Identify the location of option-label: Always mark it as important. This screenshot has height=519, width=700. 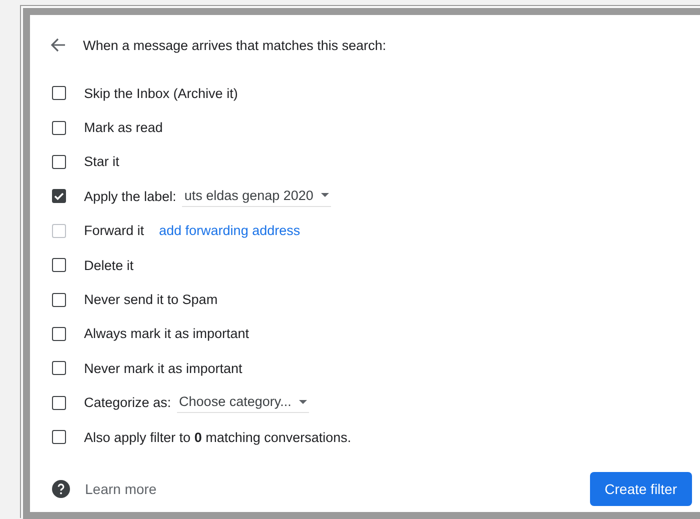
(167, 334).